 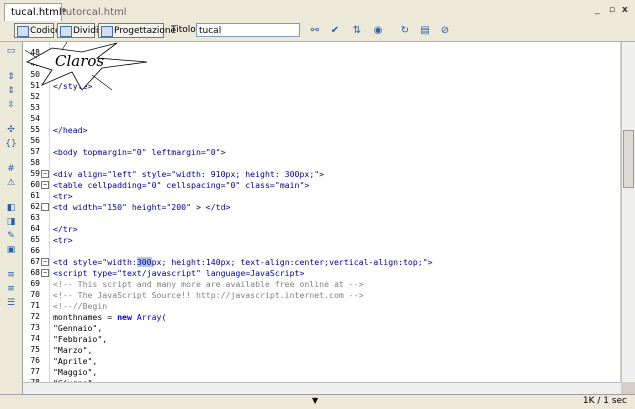 What do you see at coordinates (35, 316) in the screenshot?
I see `line-number: 72` at bounding box center [35, 316].